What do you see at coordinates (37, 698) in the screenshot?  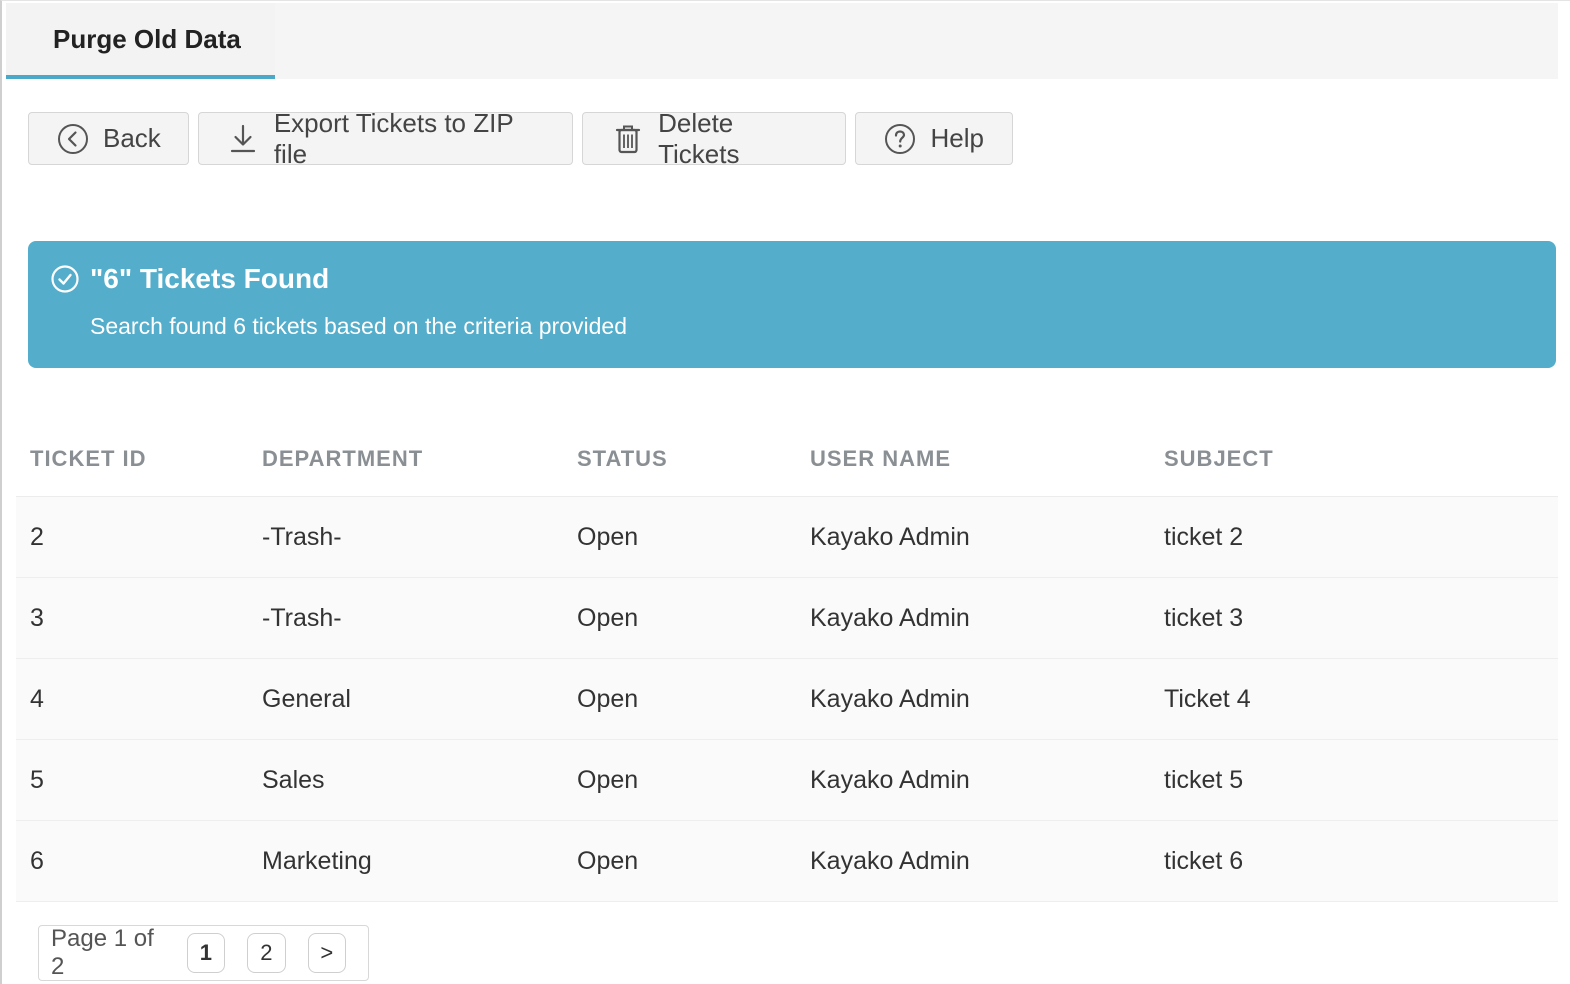 I see `cell-ticket-id: 4` at bounding box center [37, 698].